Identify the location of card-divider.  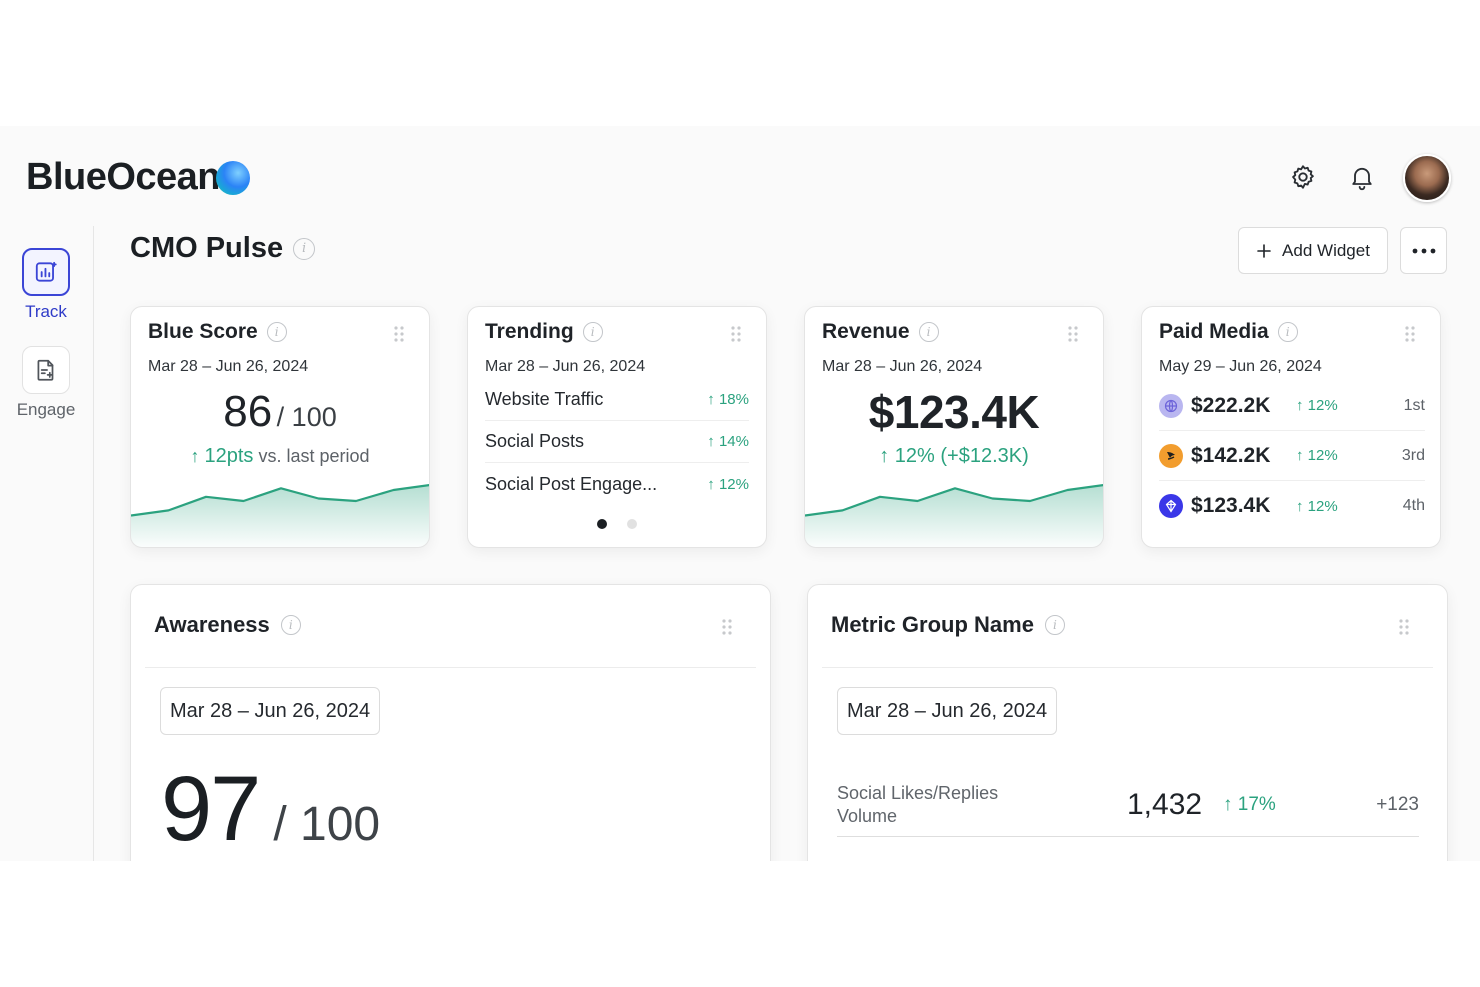
(1127, 667).